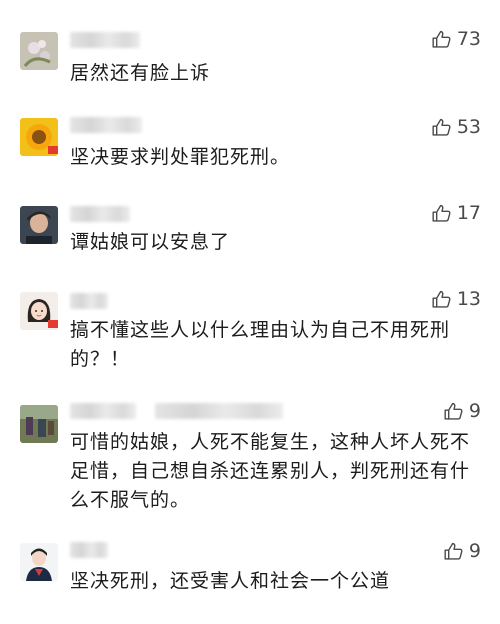 This screenshot has height=624, width=500. I want to click on like-button: 13, so click(456, 299).